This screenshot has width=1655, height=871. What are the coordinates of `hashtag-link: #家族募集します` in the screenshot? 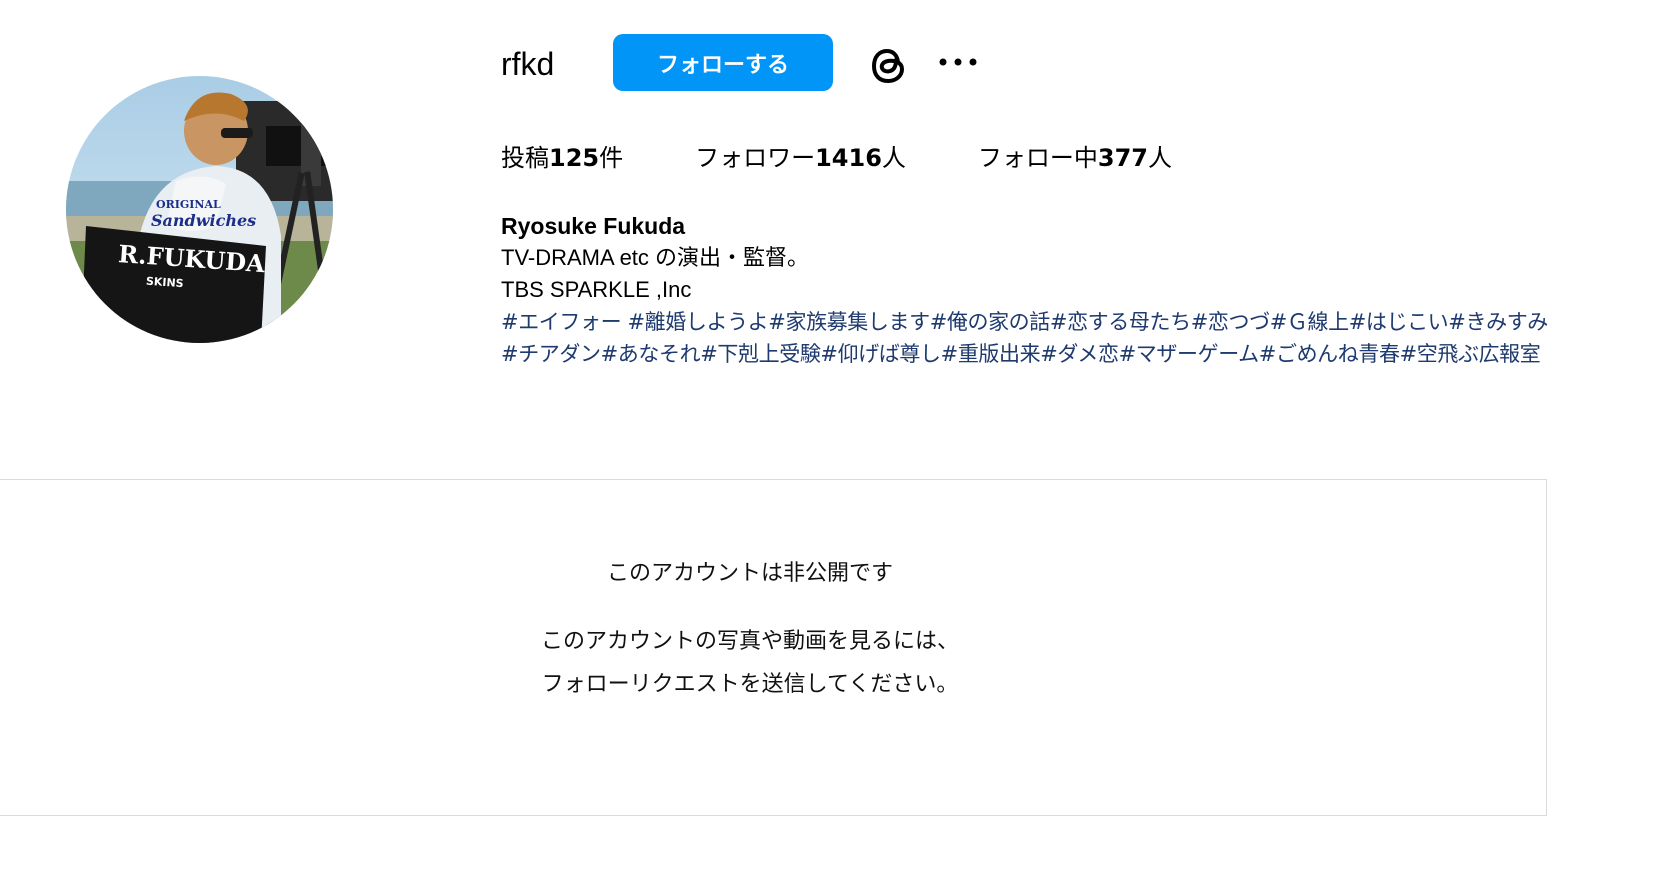 It's located at (849, 322).